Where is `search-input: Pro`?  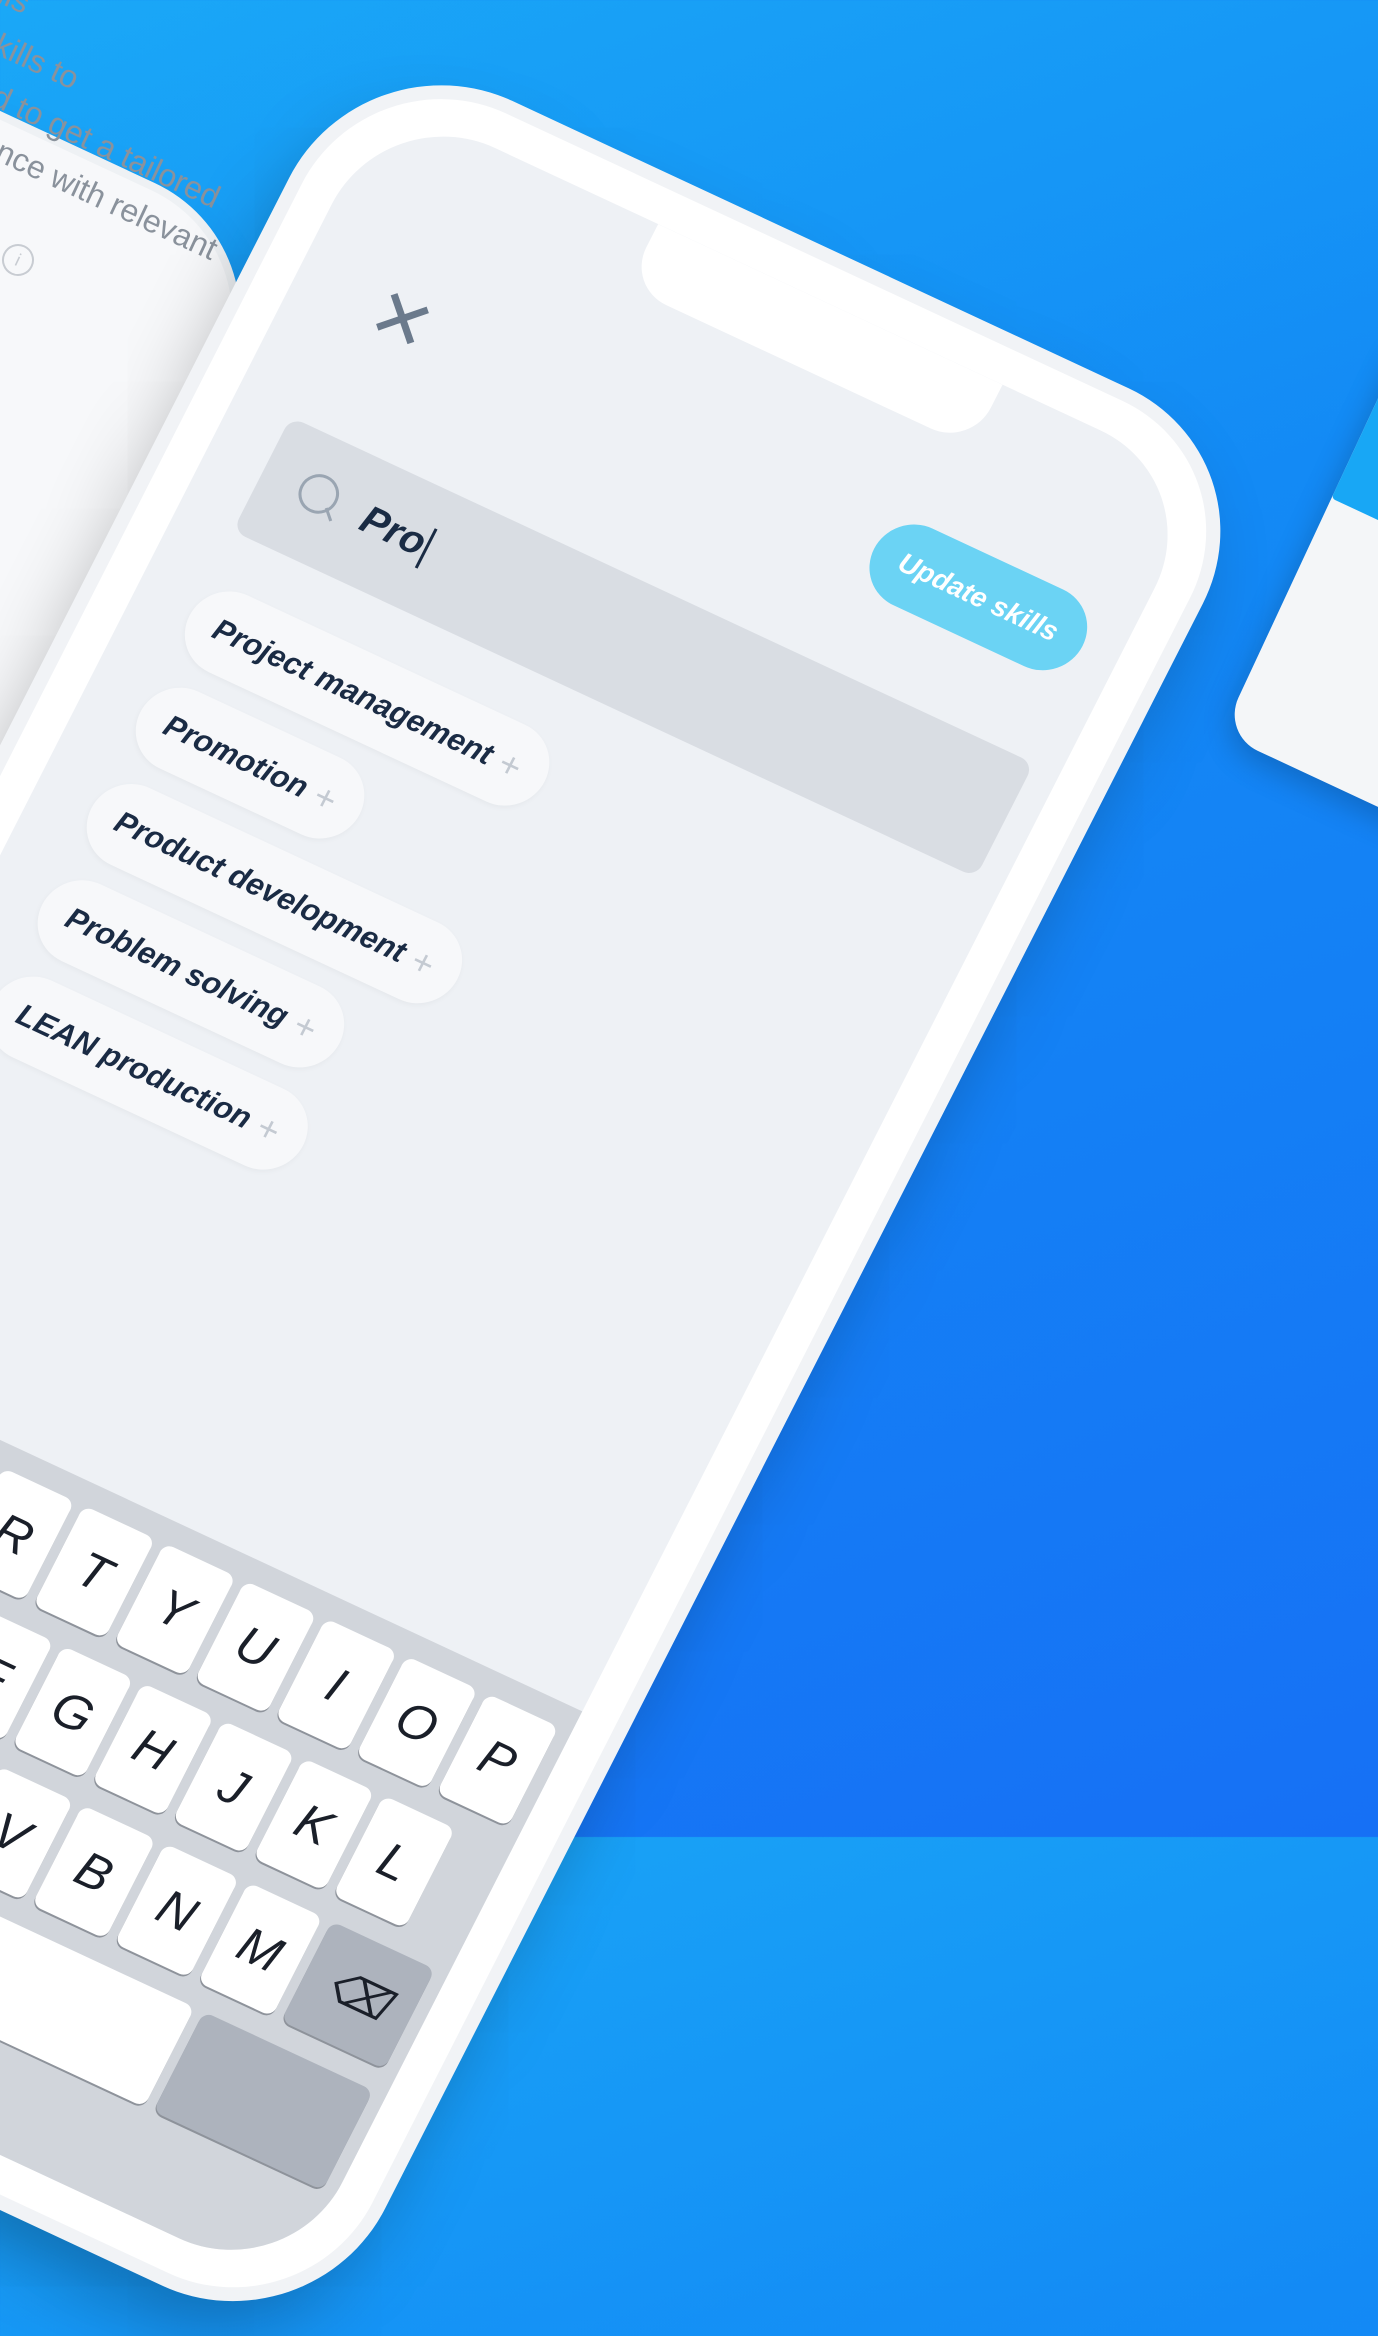 search-input: Pro is located at coordinates (395, 533).